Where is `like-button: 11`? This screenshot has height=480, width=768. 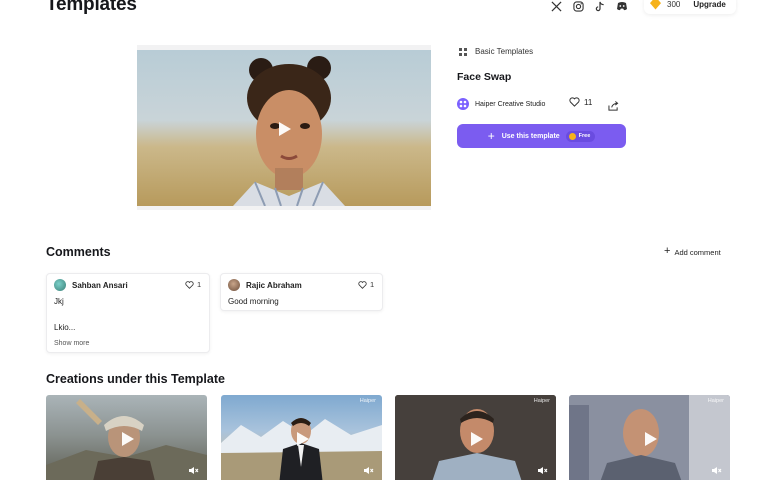
like-button: 11 is located at coordinates (580, 102).